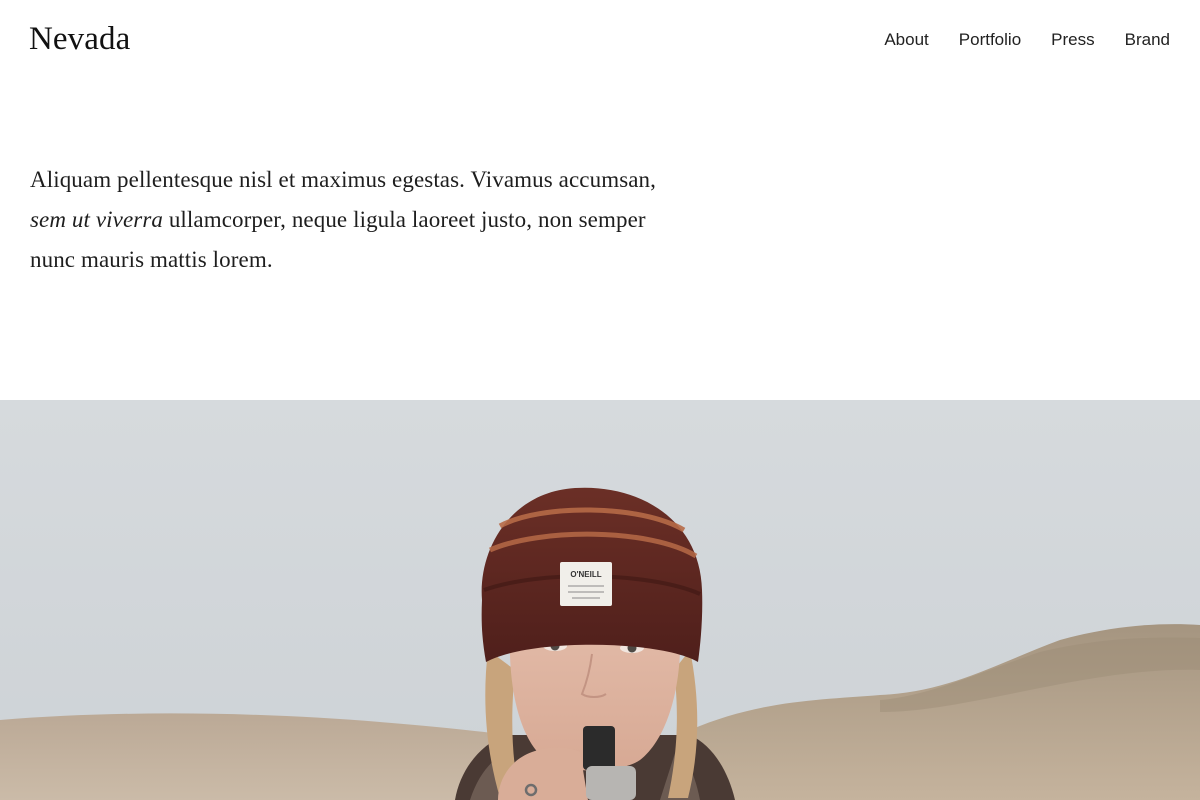  What do you see at coordinates (611, 783) in the screenshot?
I see `cup-body` at bounding box center [611, 783].